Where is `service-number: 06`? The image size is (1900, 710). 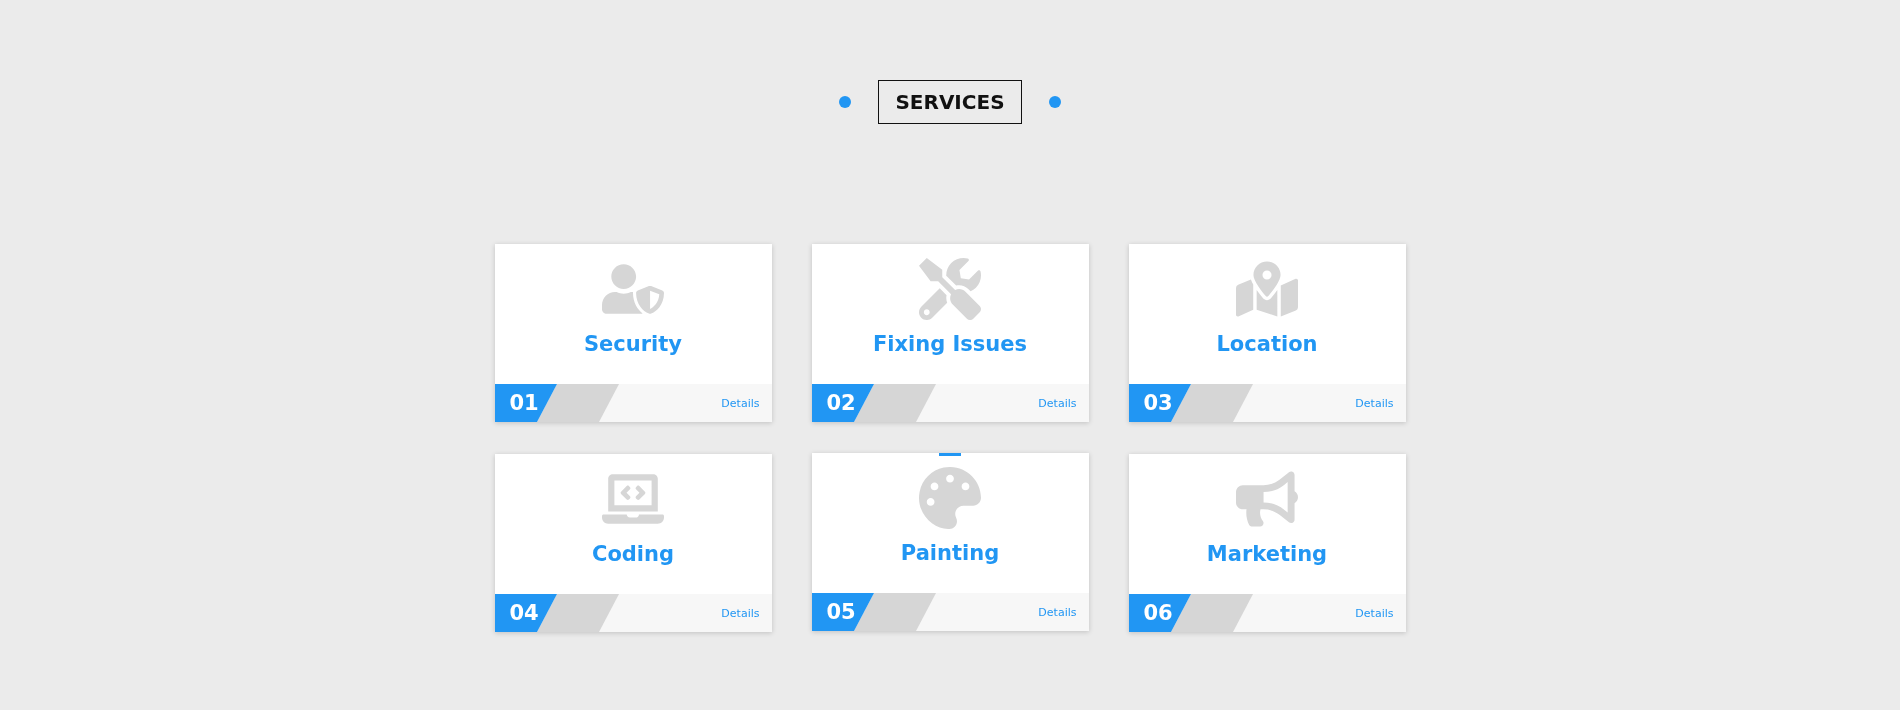 service-number: 06 is located at coordinates (1157, 613).